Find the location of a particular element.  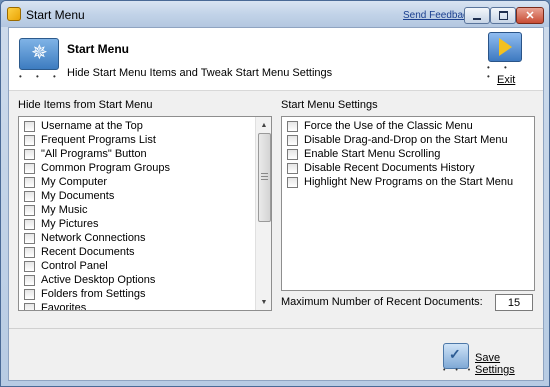

exit-button: • • • Exit is located at coordinates (505, 59).